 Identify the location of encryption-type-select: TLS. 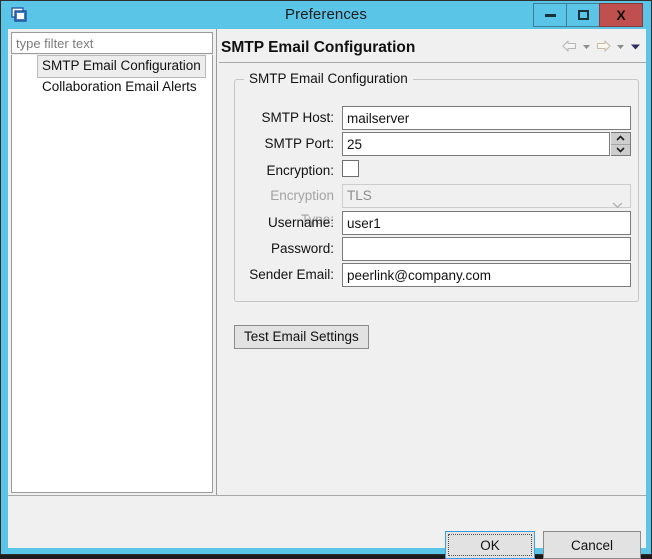
(486, 196).